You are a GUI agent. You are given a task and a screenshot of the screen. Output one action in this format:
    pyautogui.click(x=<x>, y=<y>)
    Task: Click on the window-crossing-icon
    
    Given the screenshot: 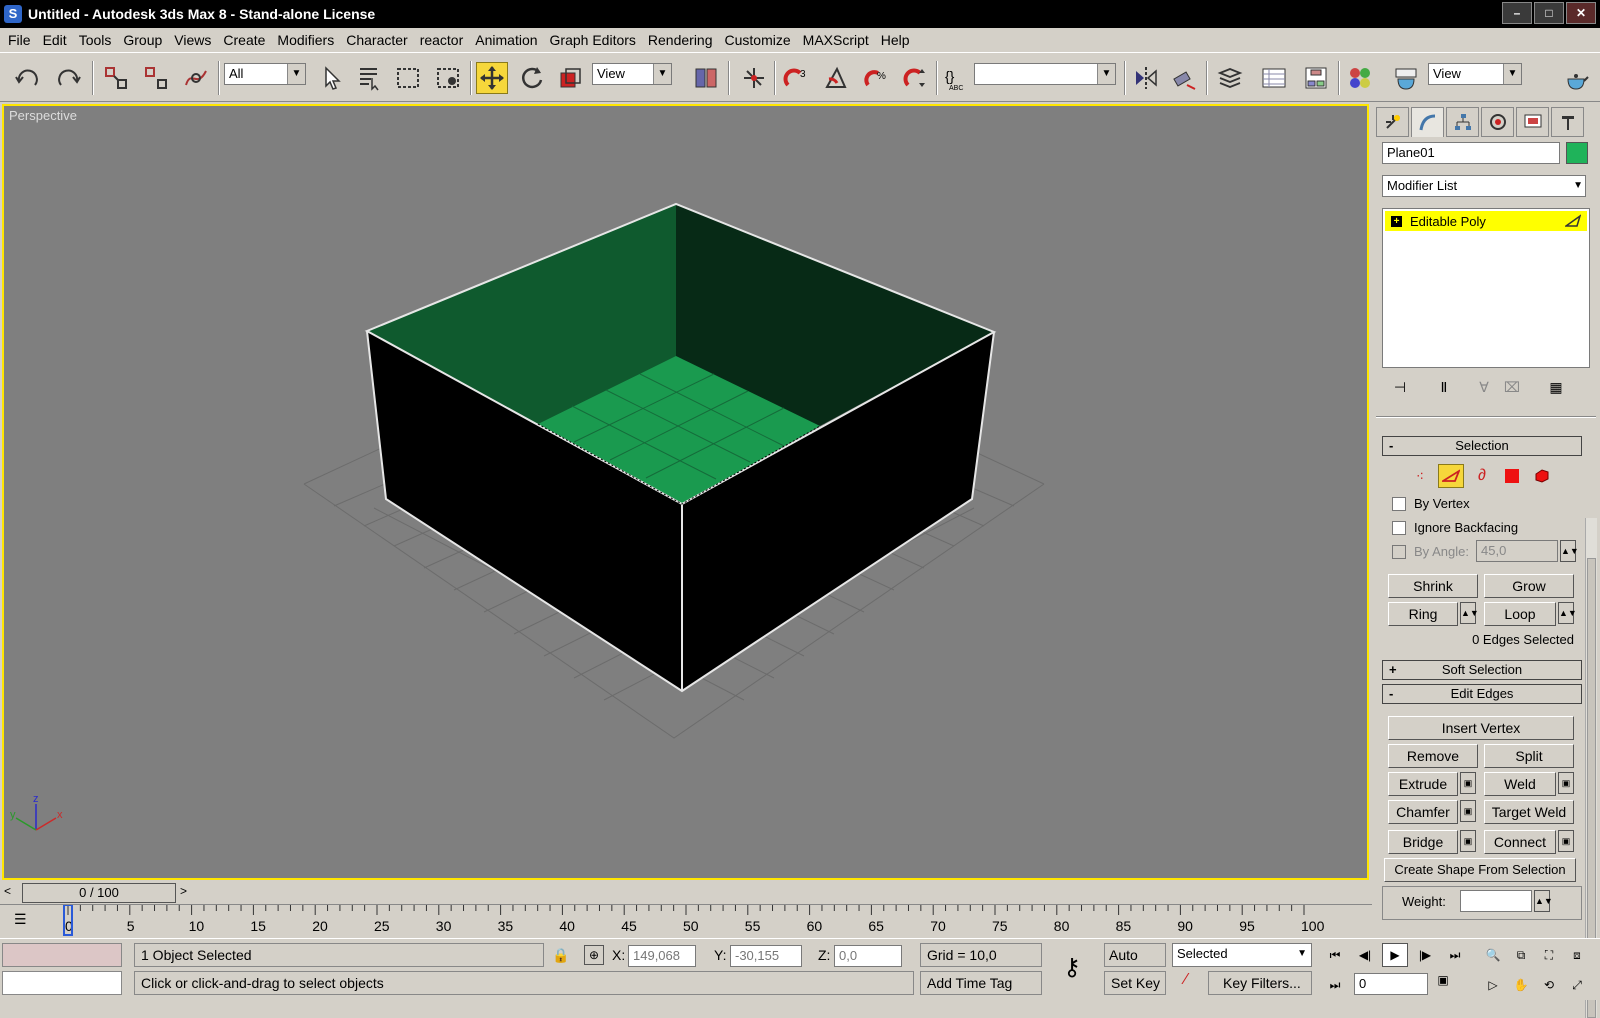 What is the action you would take?
    pyautogui.click(x=448, y=78)
    